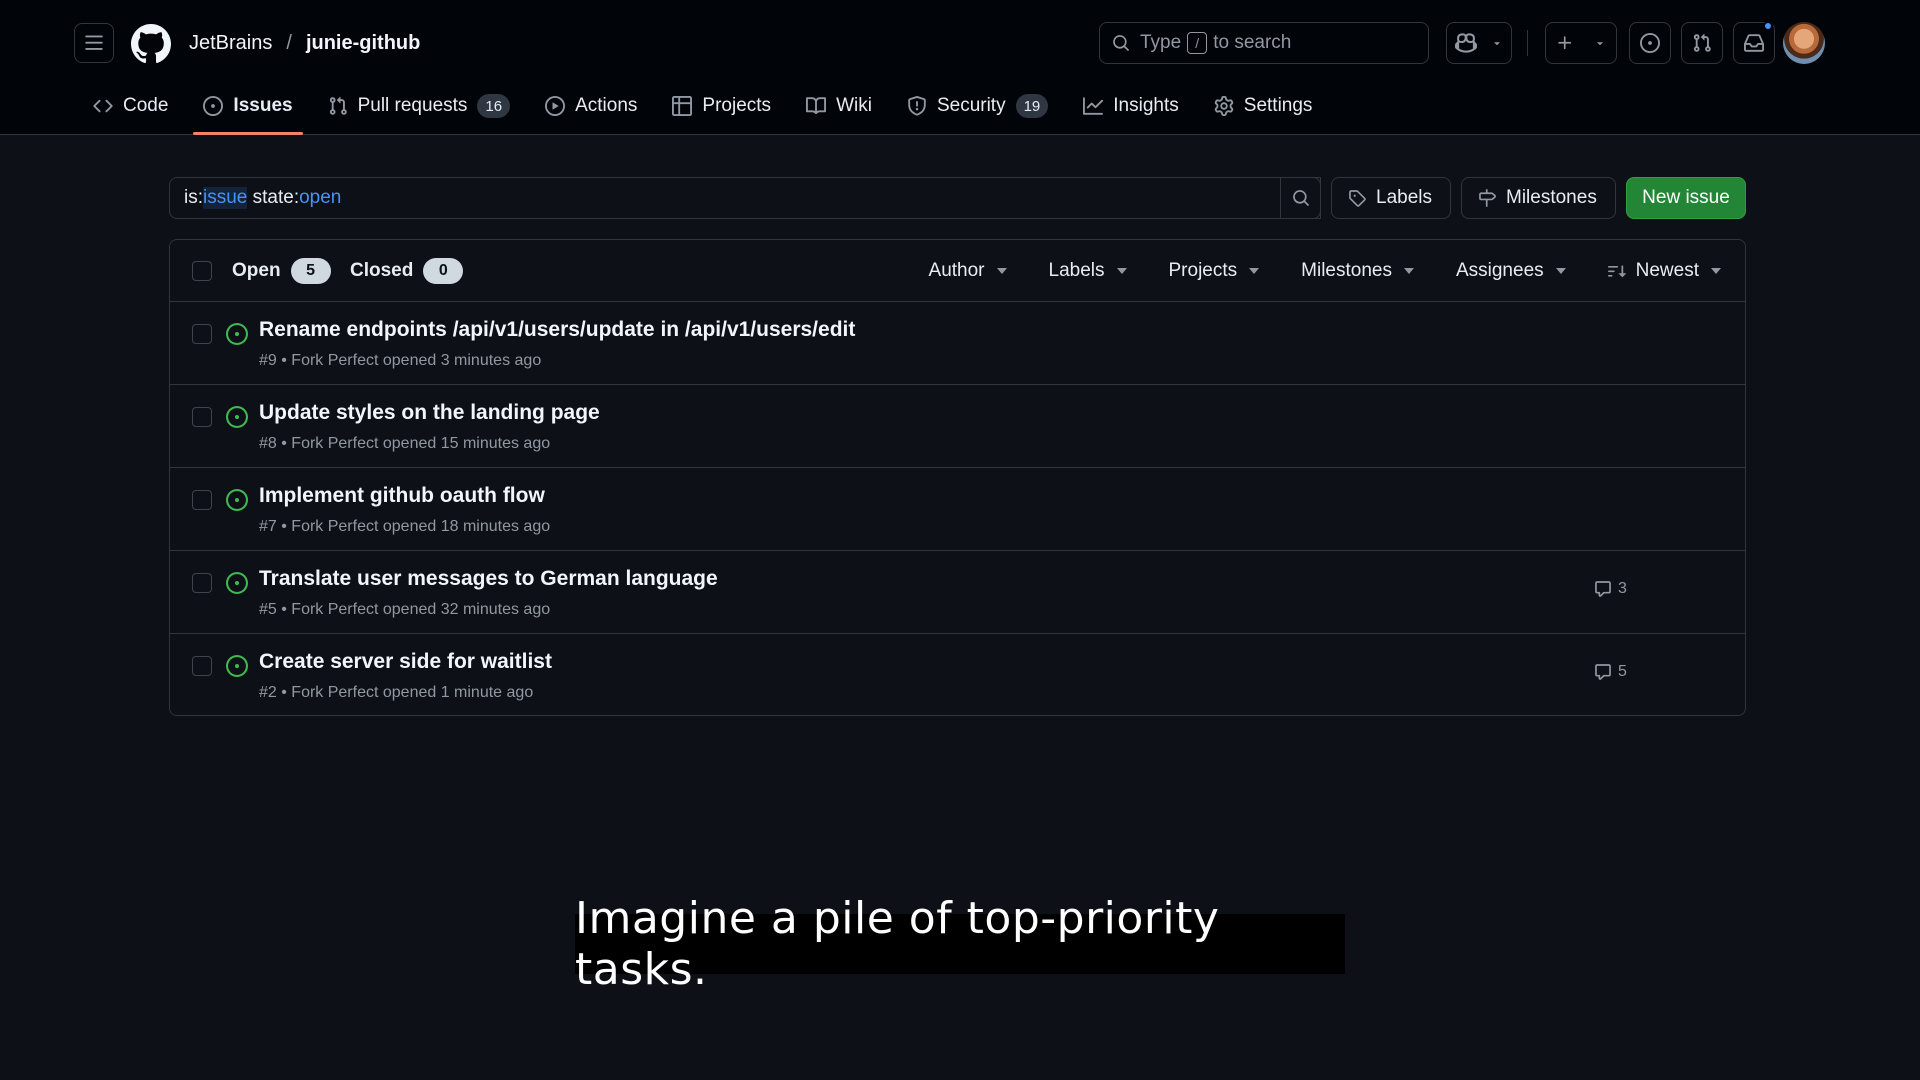  What do you see at coordinates (1754, 43) in the screenshot?
I see `inbox-icon` at bounding box center [1754, 43].